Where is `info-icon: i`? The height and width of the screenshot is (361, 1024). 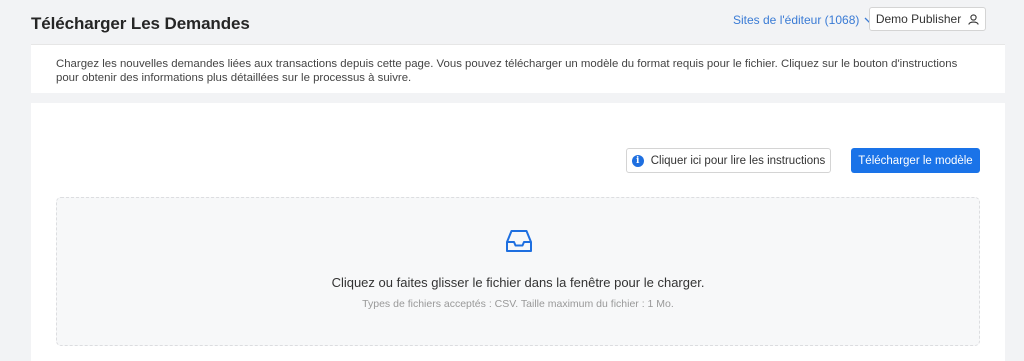 info-icon: i is located at coordinates (637, 160).